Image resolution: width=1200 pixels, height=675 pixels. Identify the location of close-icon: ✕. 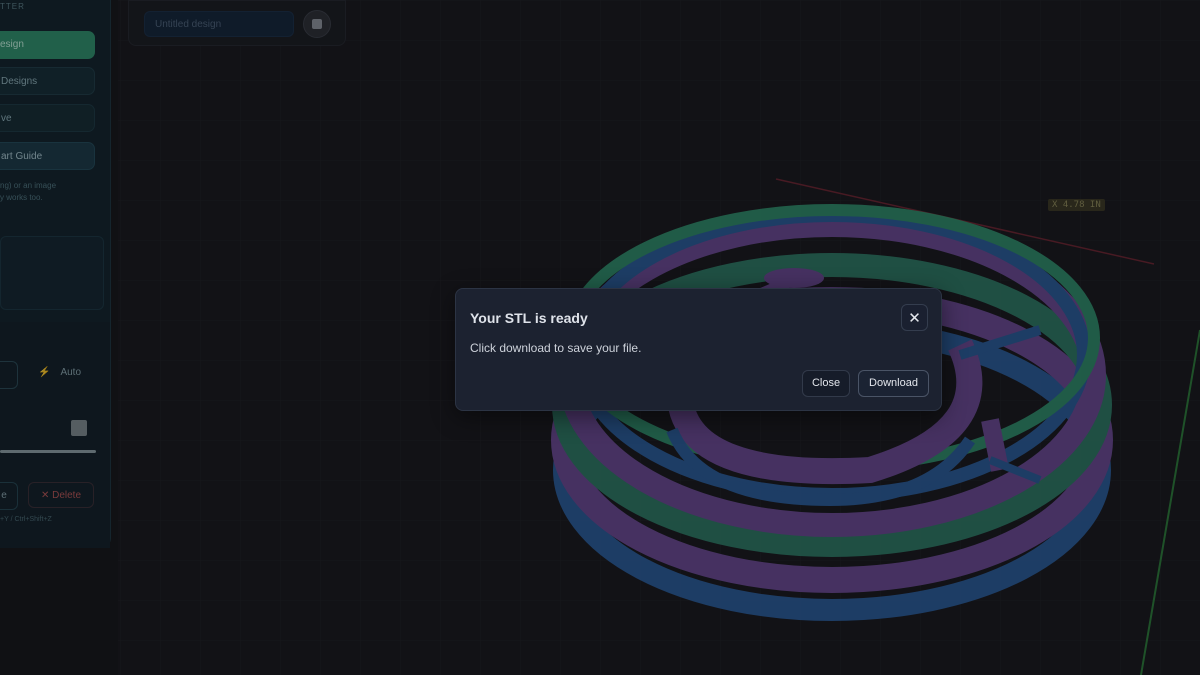
(914, 317).